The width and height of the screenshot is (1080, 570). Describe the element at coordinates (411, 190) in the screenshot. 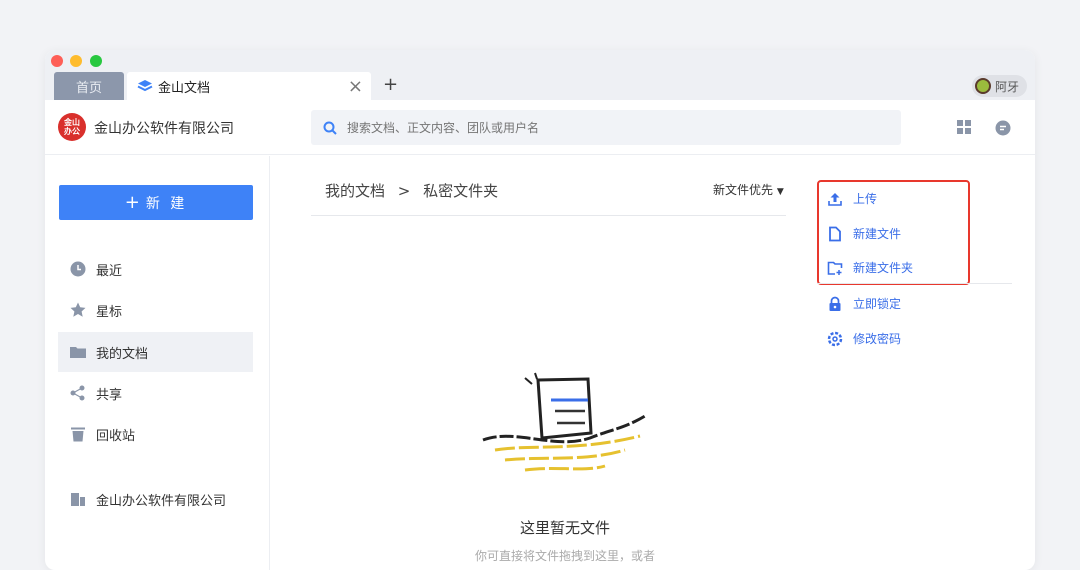

I see `breadcrumb: 我的文档 > 私密文件夹` at that location.